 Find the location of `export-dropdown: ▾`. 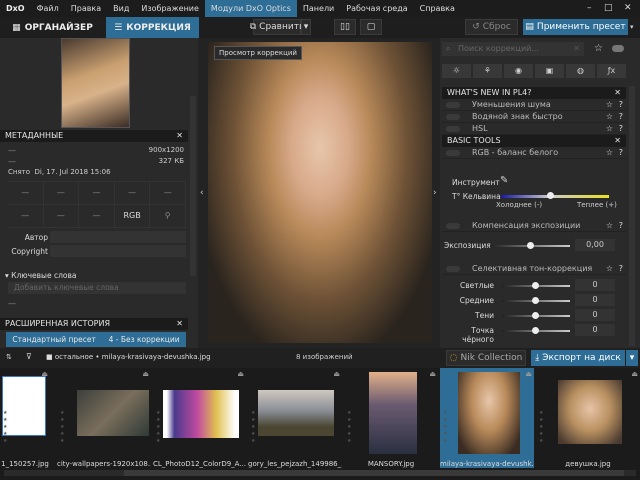

export-dropdown: ▾ is located at coordinates (632, 358).